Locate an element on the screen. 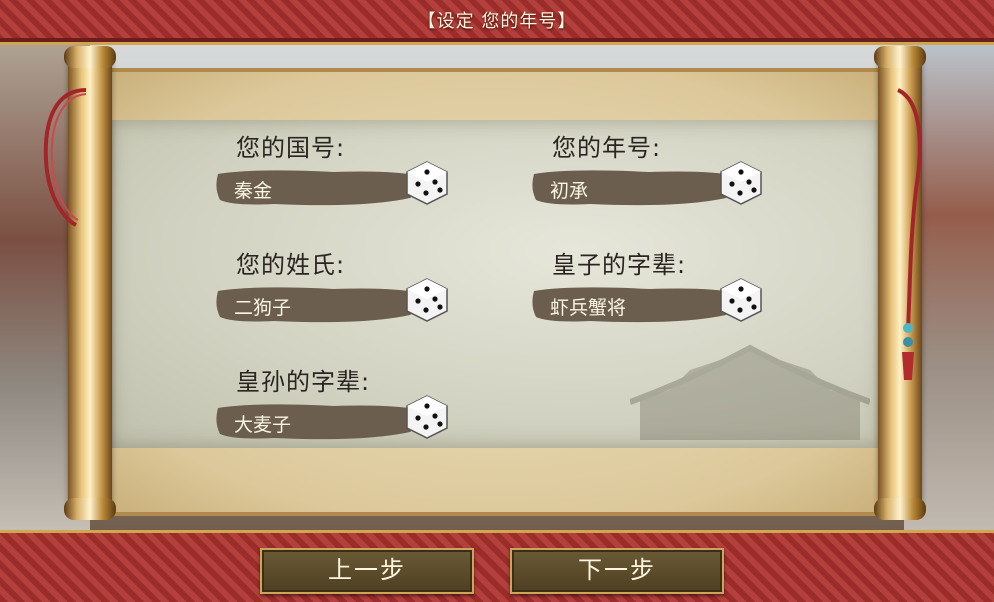 This screenshot has height=602, width=994. era-input: 初承 is located at coordinates (635, 188).